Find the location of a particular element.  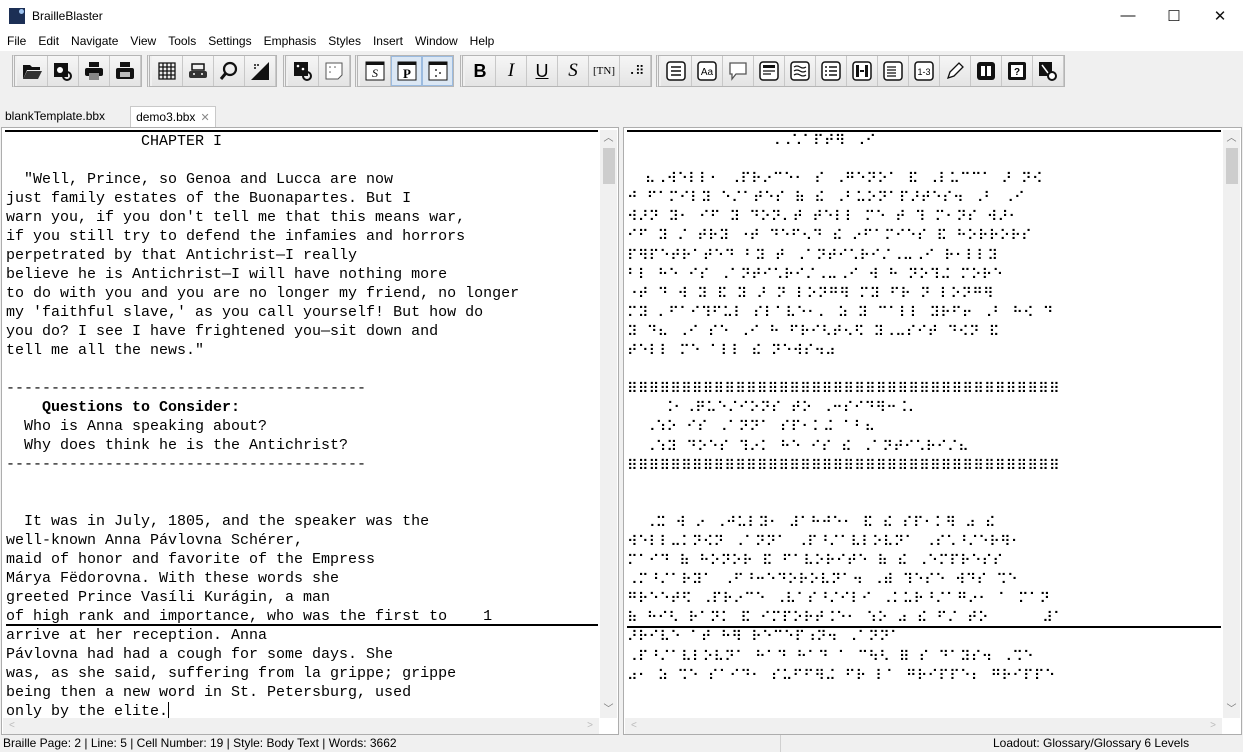

help-button: ? is located at coordinates (1017, 71).